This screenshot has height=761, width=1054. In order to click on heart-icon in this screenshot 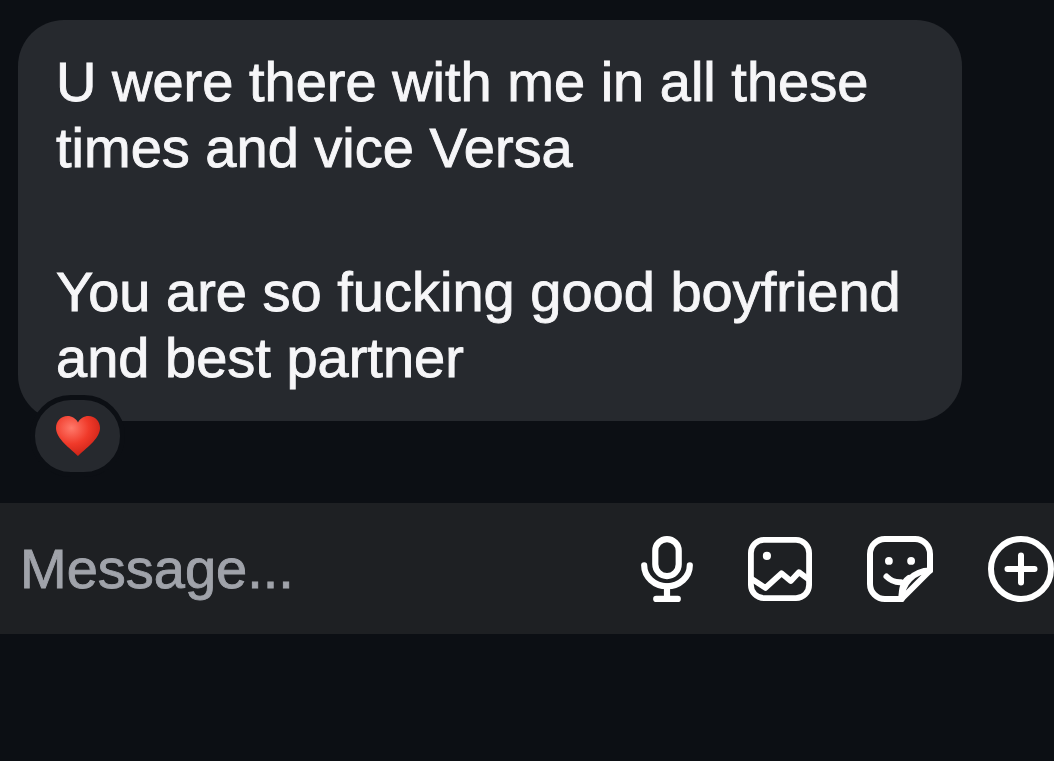, I will do `click(77, 436)`.